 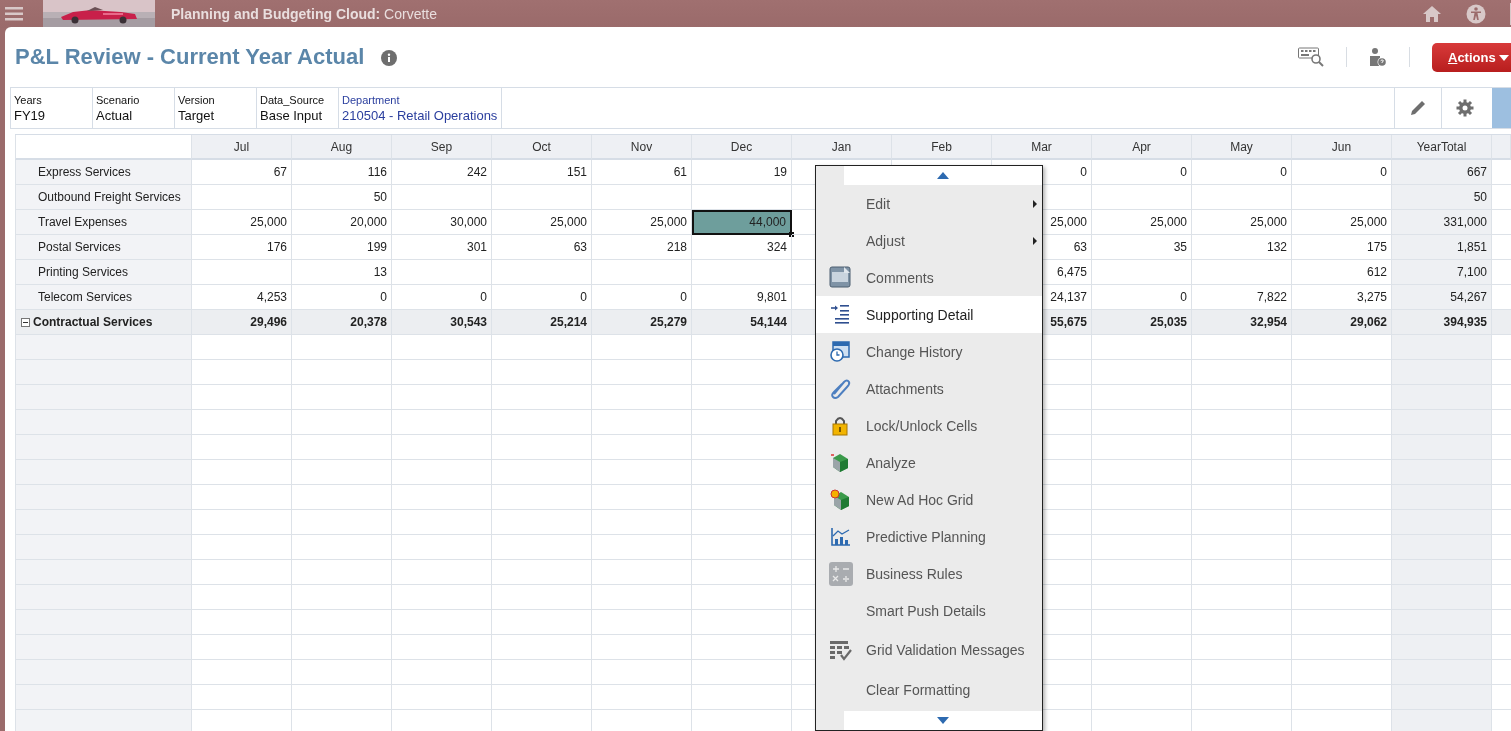 I want to click on menu-item: Business Rules, so click(x=929, y=573).